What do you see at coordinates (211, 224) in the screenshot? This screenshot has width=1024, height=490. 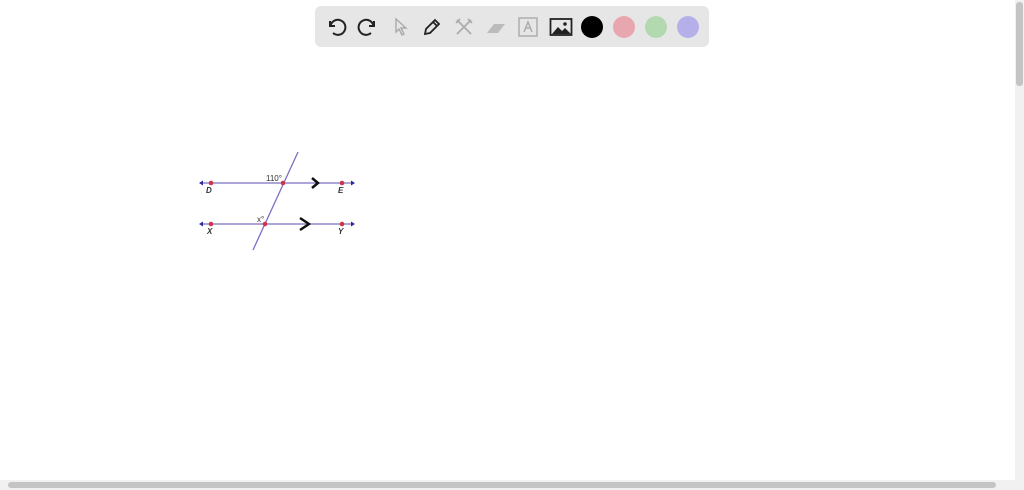 I see `point-x` at bounding box center [211, 224].